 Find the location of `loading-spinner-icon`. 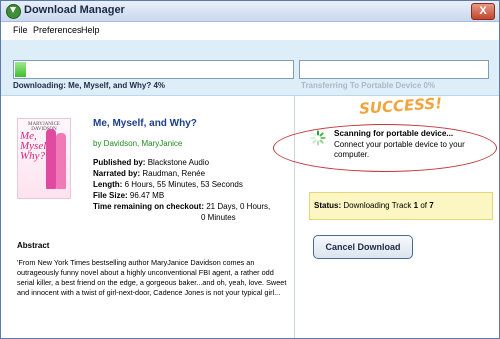

loading-spinner-icon is located at coordinates (318, 138).